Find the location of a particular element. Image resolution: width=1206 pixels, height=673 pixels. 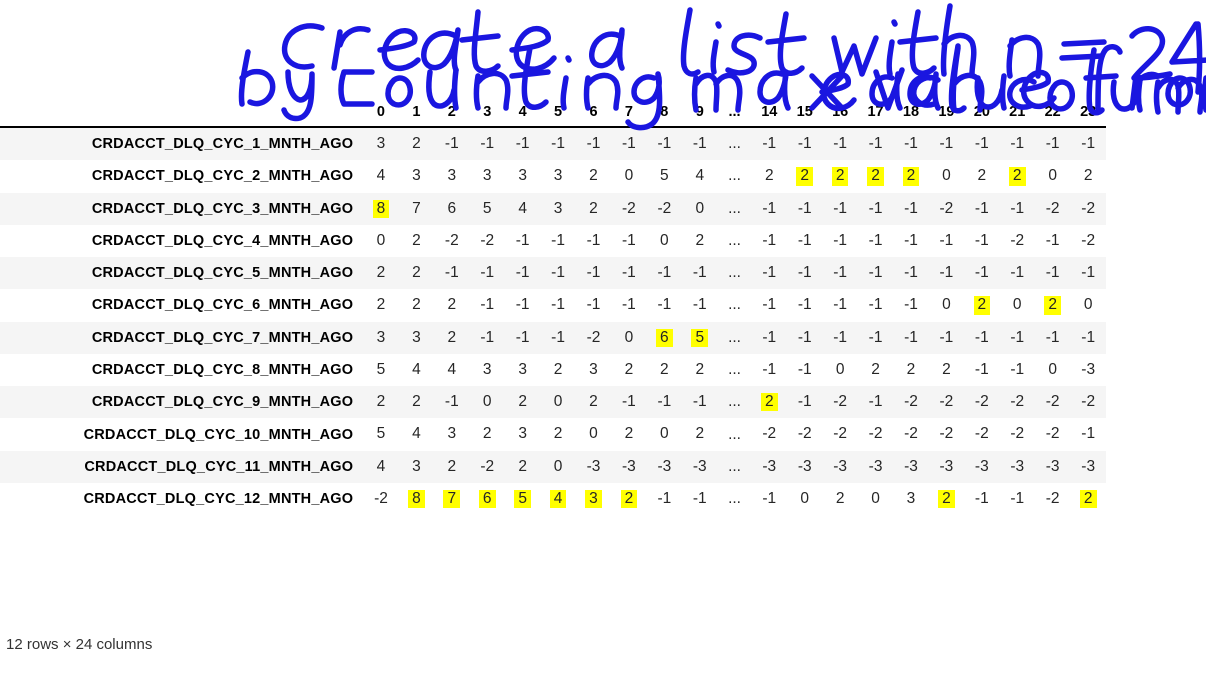

column-header-1: 1 is located at coordinates (416, 116).